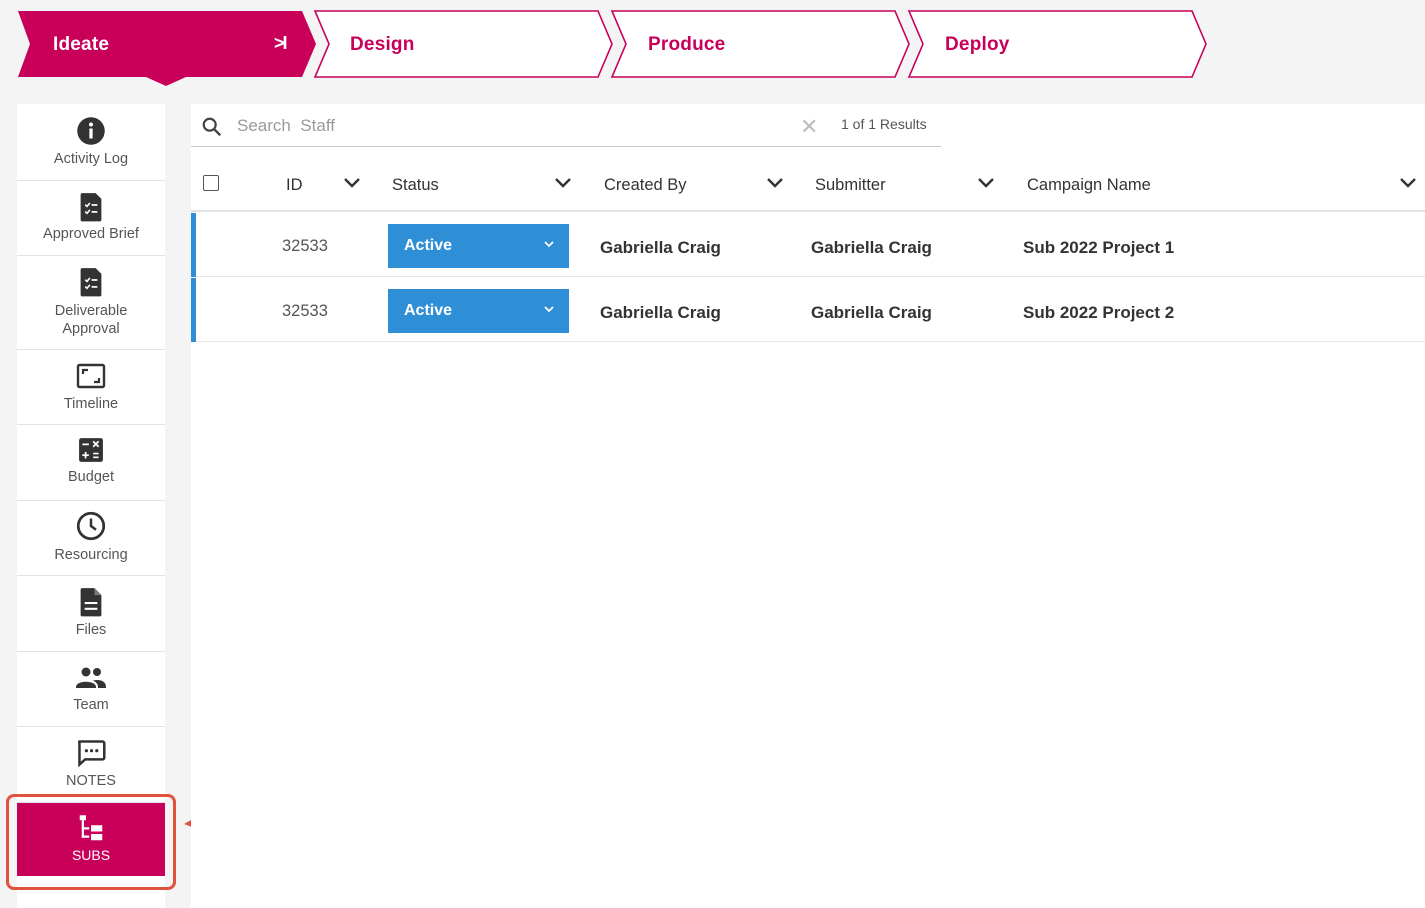  Describe the element at coordinates (1098, 313) in the screenshot. I see `cell-campaign-name: Sub 2022 Project 2` at that location.